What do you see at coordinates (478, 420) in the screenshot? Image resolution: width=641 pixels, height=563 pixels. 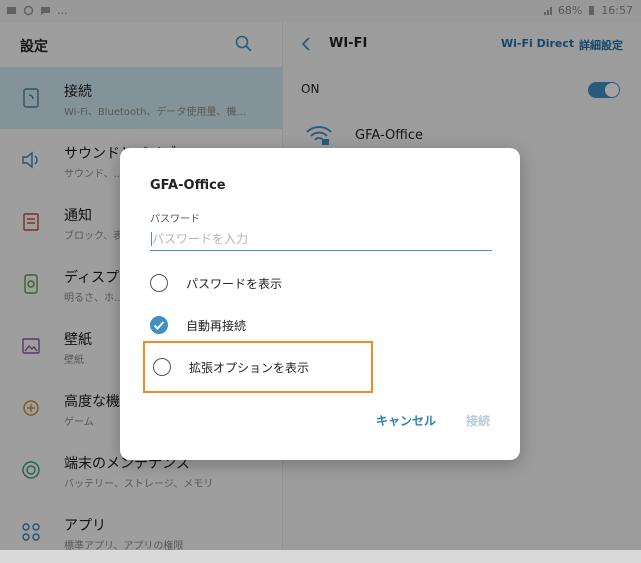 I see `connect-button: 接続` at bounding box center [478, 420].